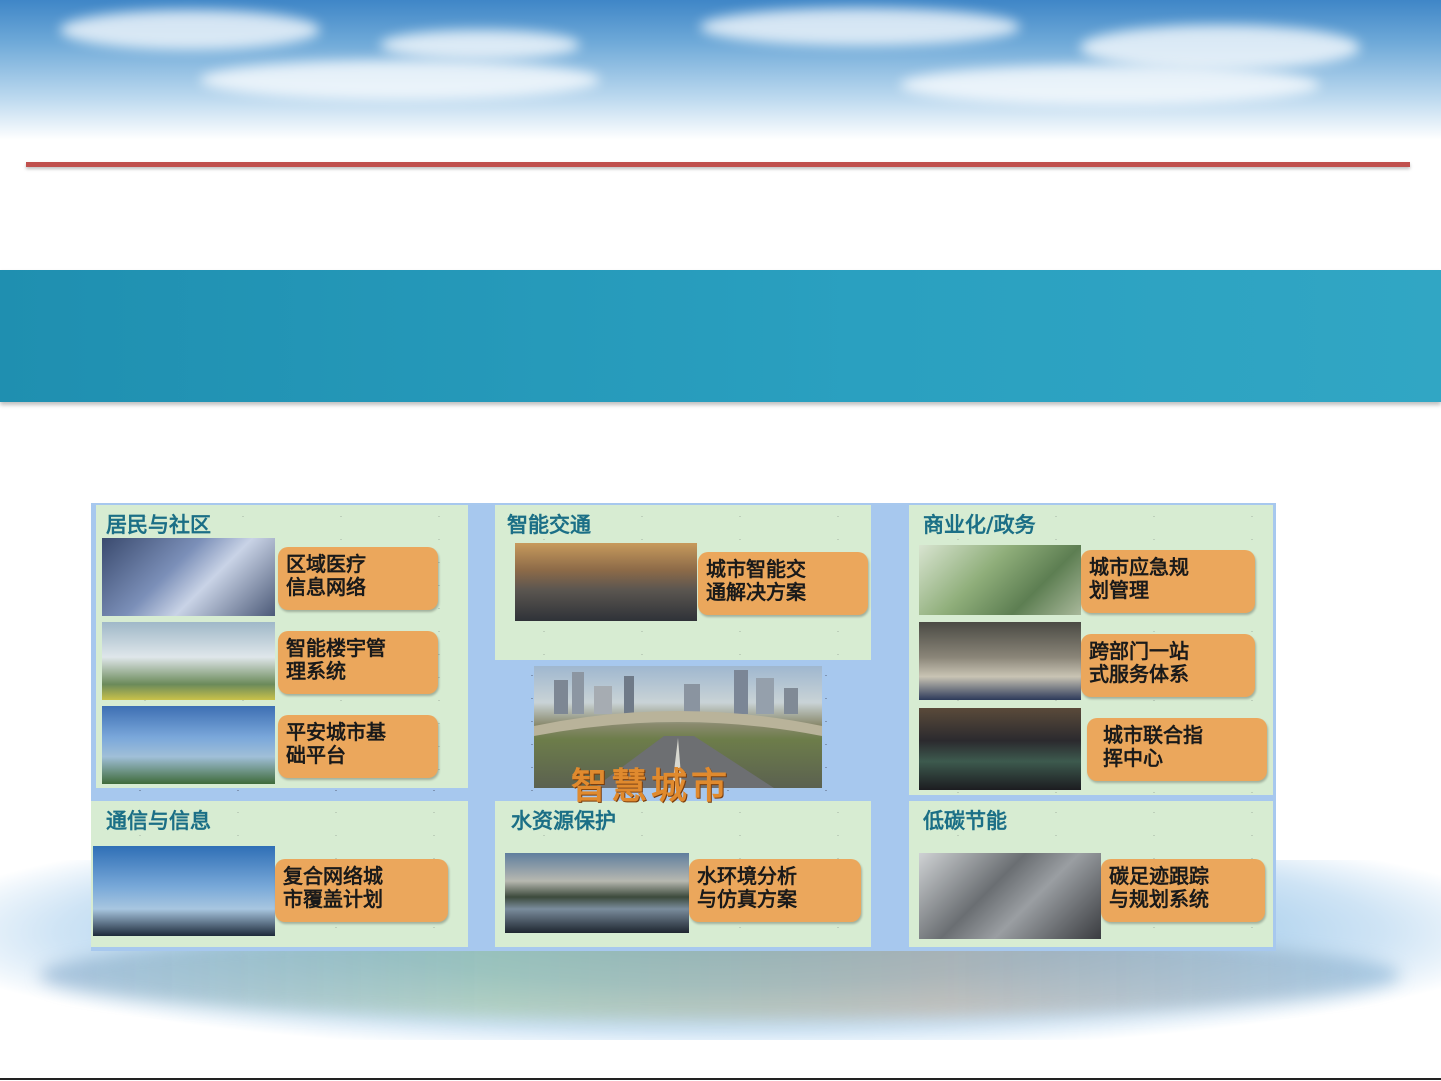 The height and width of the screenshot is (1081, 1441). What do you see at coordinates (747, 876) in the screenshot?
I see `label-line: 水环境分析` at bounding box center [747, 876].